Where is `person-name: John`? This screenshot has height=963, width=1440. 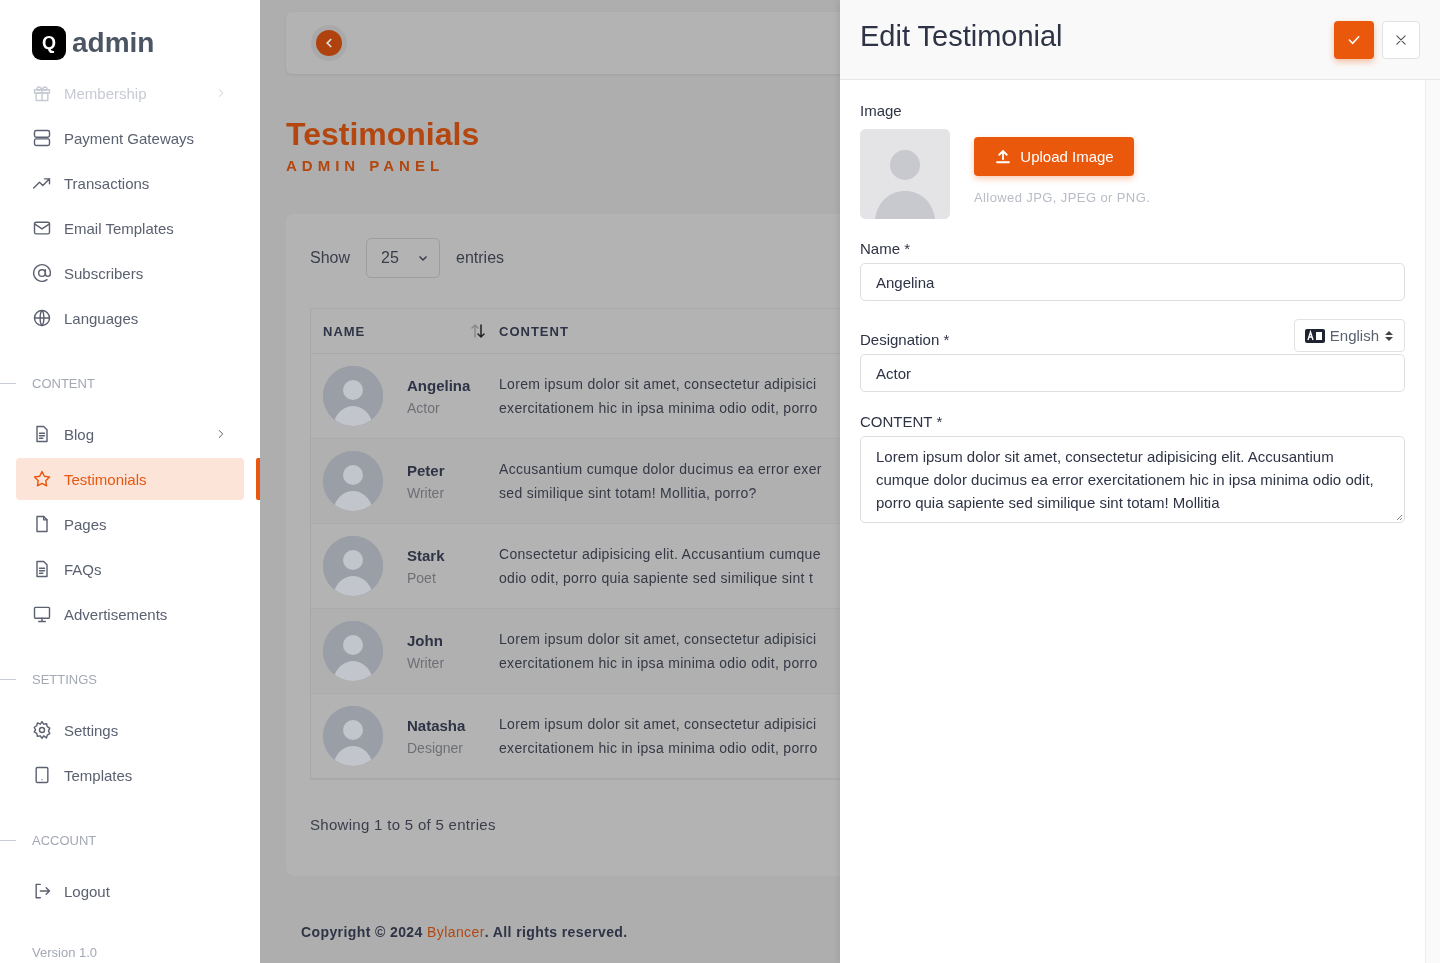
person-name: John is located at coordinates (425, 640).